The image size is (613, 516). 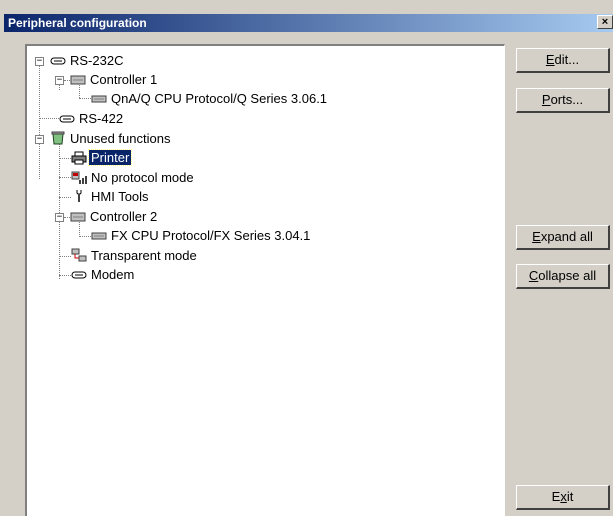 What do you see at coordinates (142, 177) in the screenshot?
I see `tree-node-label: No protocol mode` at bounding box center [142, 177].